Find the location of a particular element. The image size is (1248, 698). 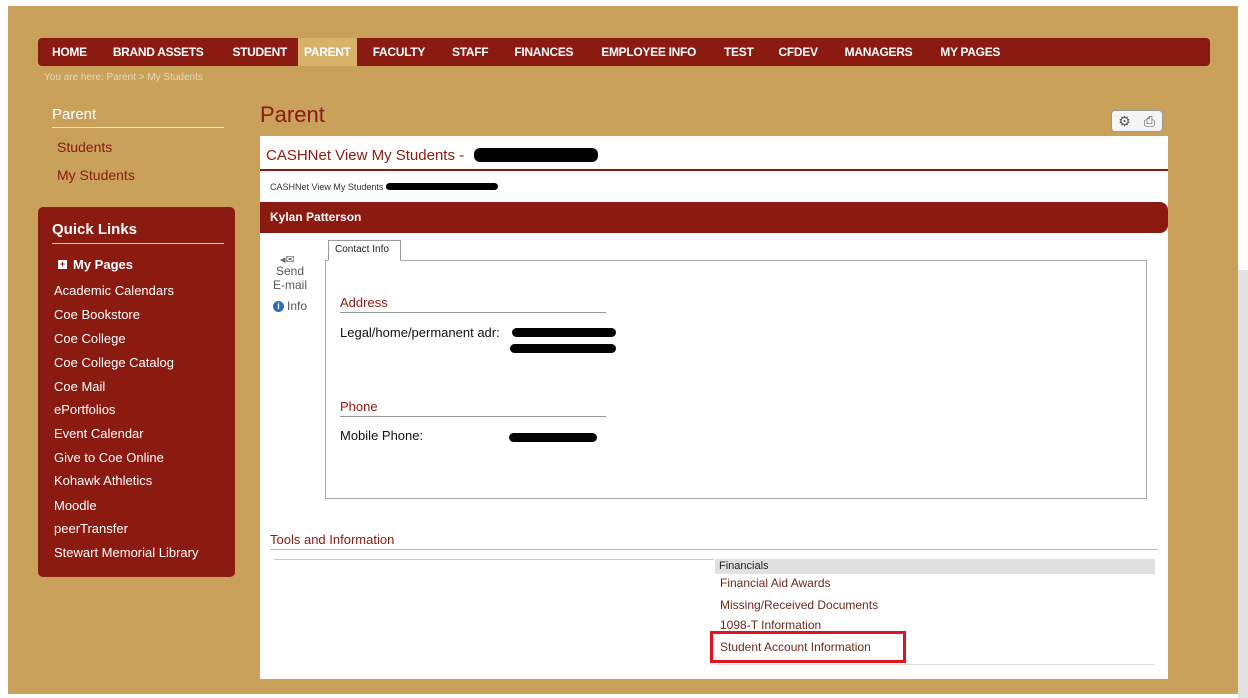

quick-link-item: Give to Coe Online is located at coordinates (109, 457).